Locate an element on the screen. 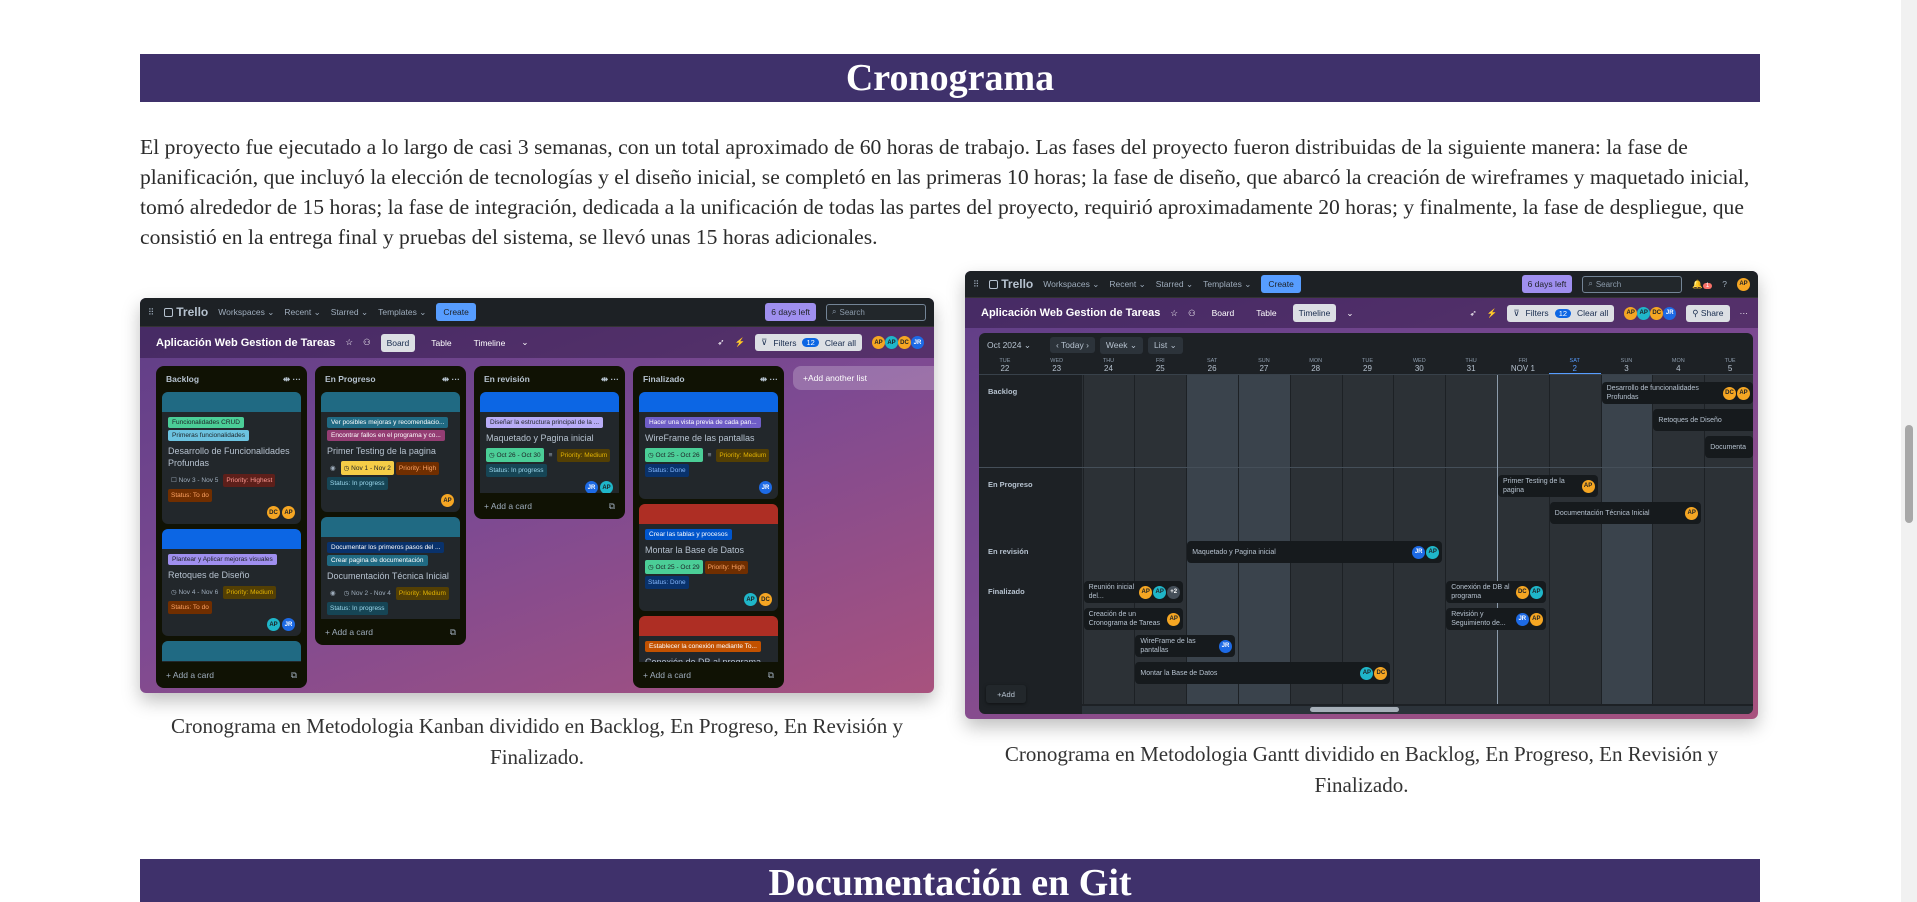 The image size is (1917, 902). card-title: Primer Testing de la pagina is located at coordinates (390, 451).